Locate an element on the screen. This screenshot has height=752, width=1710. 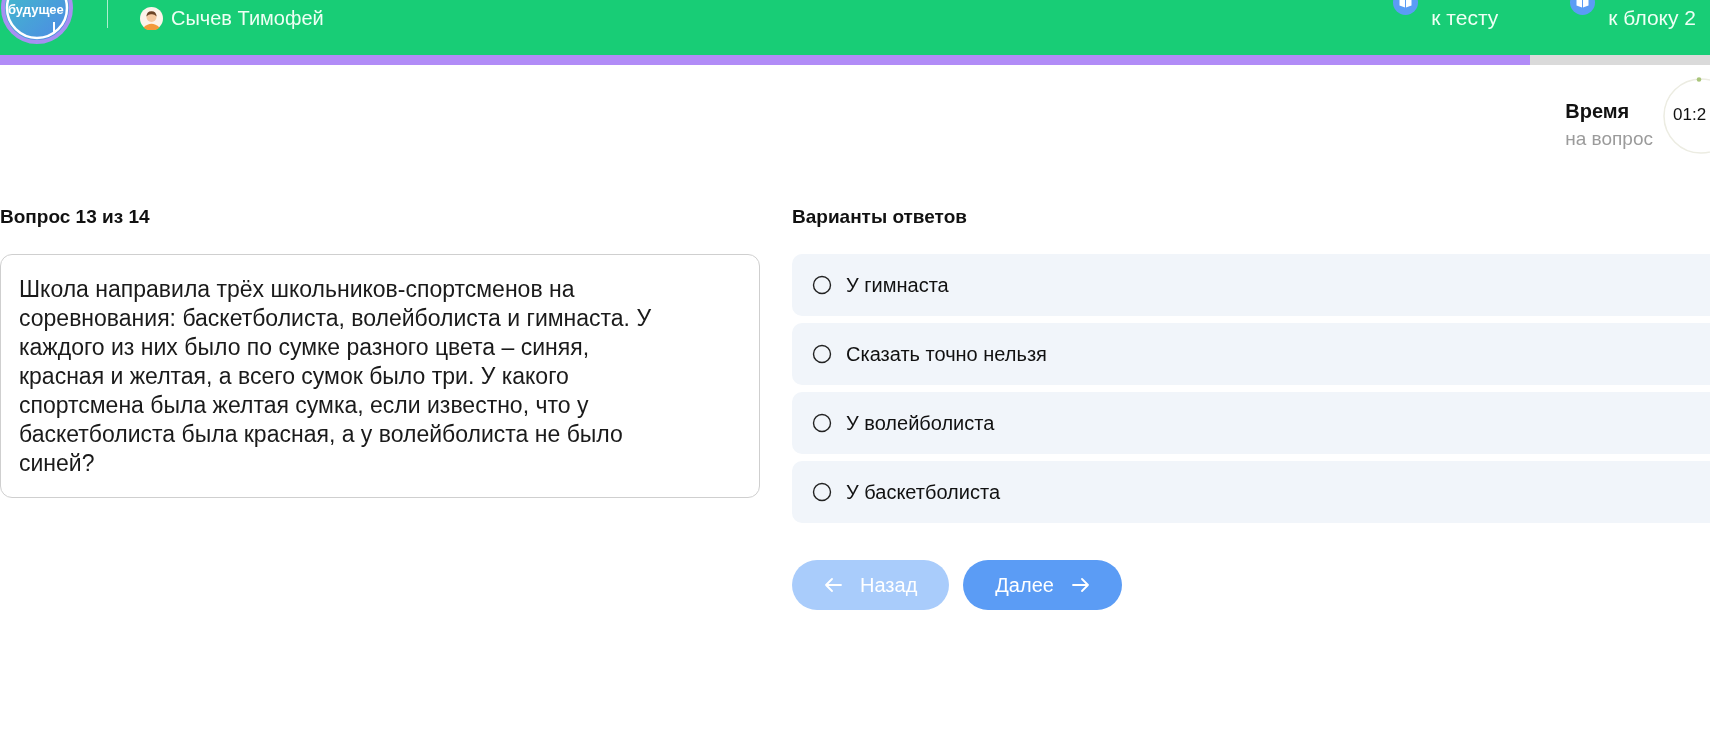
question-text: Школа направила трёх школьников-спортсменов на соревнования: баскетболиста, волейболиста и гимнаста. У каждого из них было по сумке разного цвета – синяя, красная и желтая, а всего сумок было три. У какого спортсмена была желтая сумка, если известно, что у баскетболиста была красная, а у волейболиста не было синей? is located at coordinates (380, 376).